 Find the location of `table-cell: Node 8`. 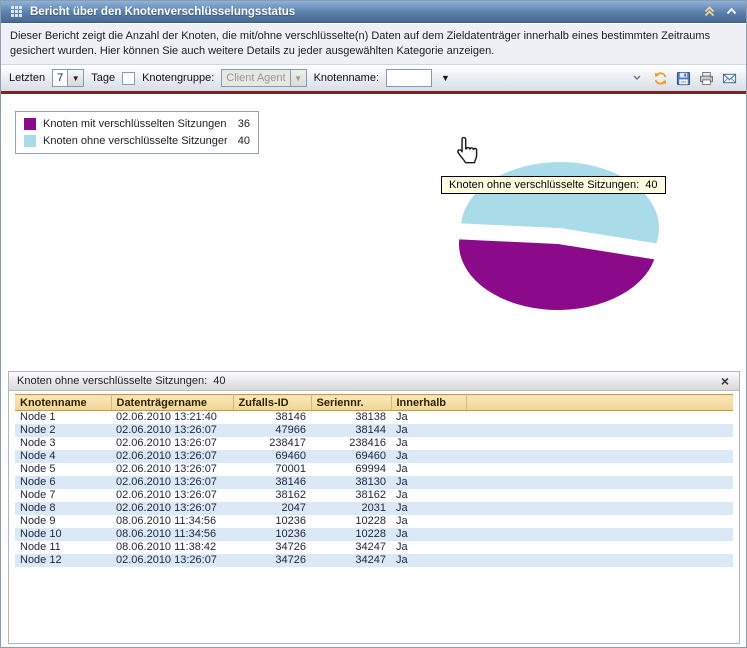

table-cell: Node 8 is located at coordinates (63, 508).